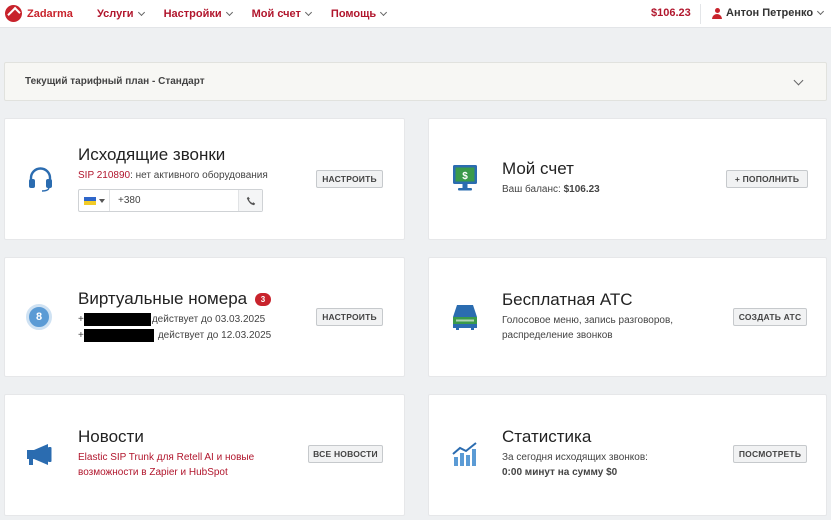  What do you see at coordinates (101, 200) in the screenshot?
I see `caret-down-icon` at bounding box center [101, 200].